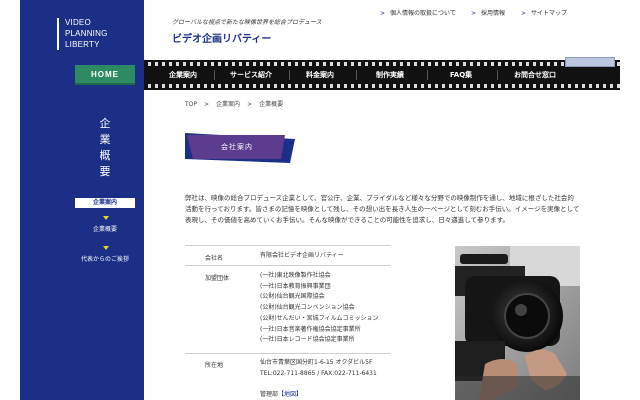 The image size is (640, 400). Describe the element at coordinates (82, 44) in the screenshot. I see `logo-line: LIBERTY` at that location.